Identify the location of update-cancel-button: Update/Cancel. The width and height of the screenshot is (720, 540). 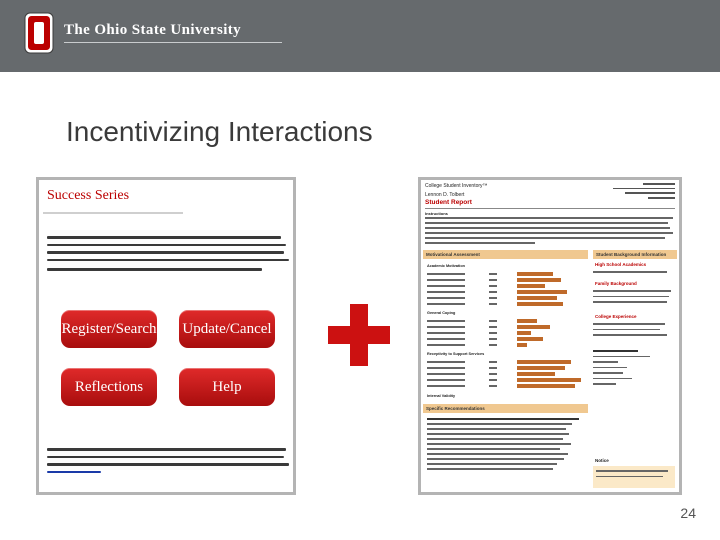
(227, 329).